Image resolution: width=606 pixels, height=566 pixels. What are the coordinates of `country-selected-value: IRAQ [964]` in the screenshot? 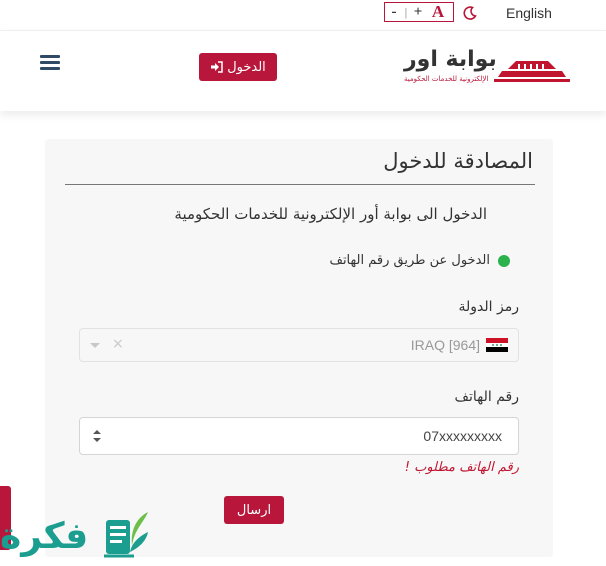 It's located at (459, 345).